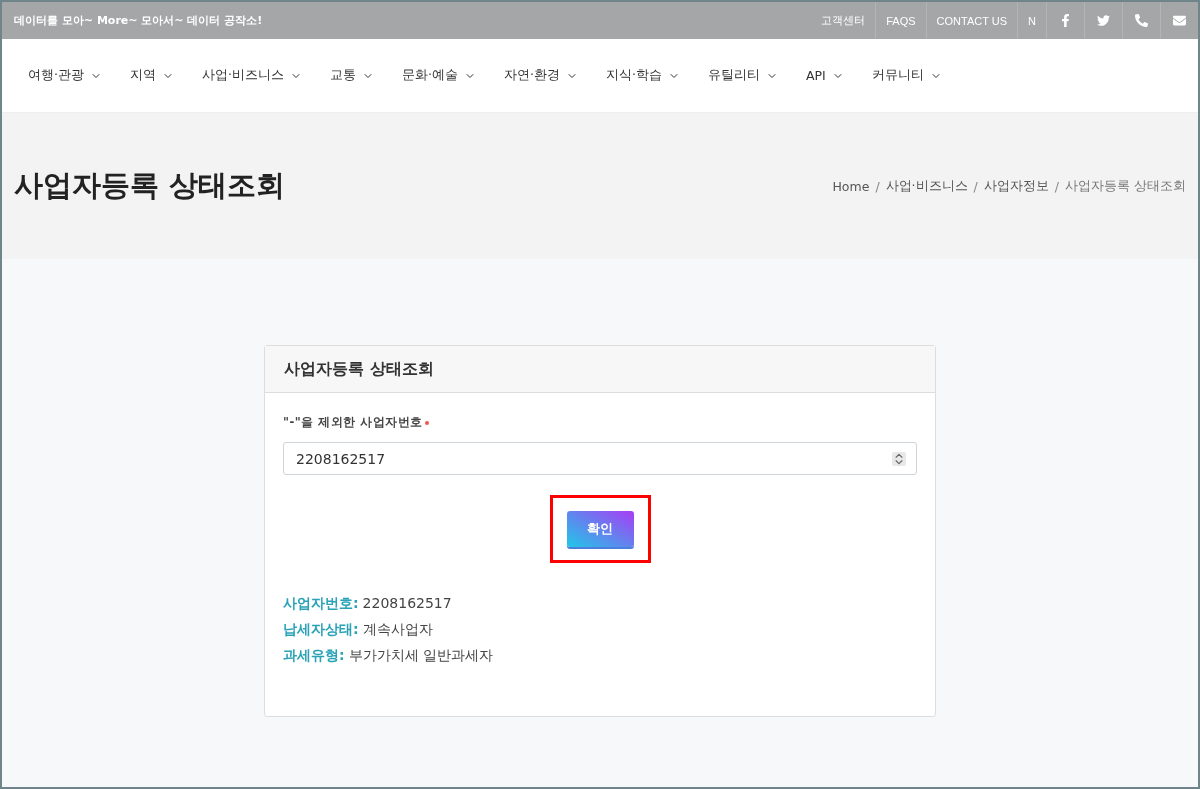 This screenshot has width=1200, height=789. Describe the element at coordinates (150, 185) in the screenshot. I see `page-title: 사업자등록 상태조회` at that location.